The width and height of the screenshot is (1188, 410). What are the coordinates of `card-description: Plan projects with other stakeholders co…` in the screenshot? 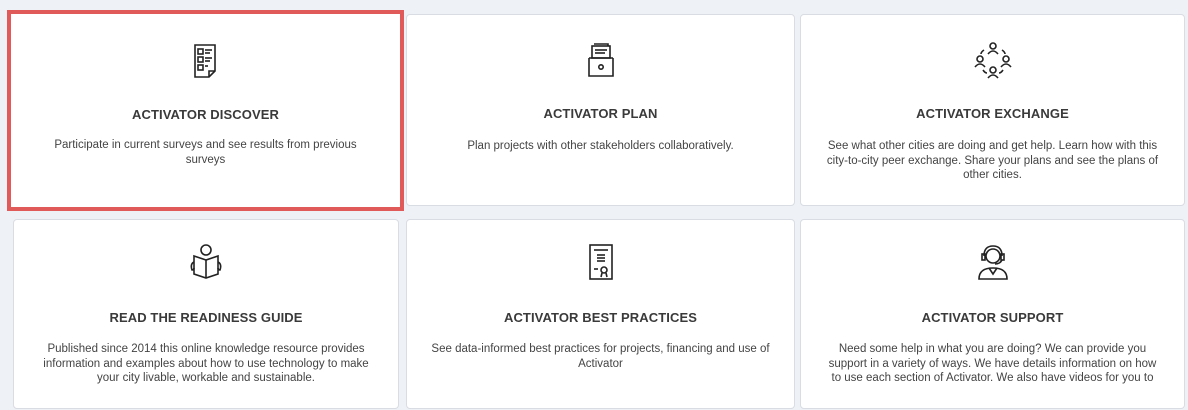 It's located at (600, 146).